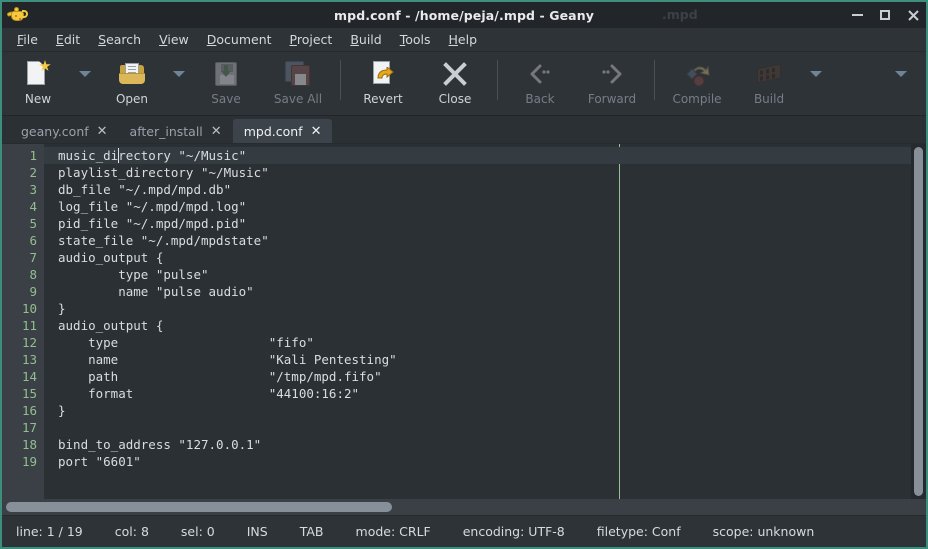 Image resolution: width=928 pixels, height=549 pixels. I want to click on close-icon, so click(913, 15).